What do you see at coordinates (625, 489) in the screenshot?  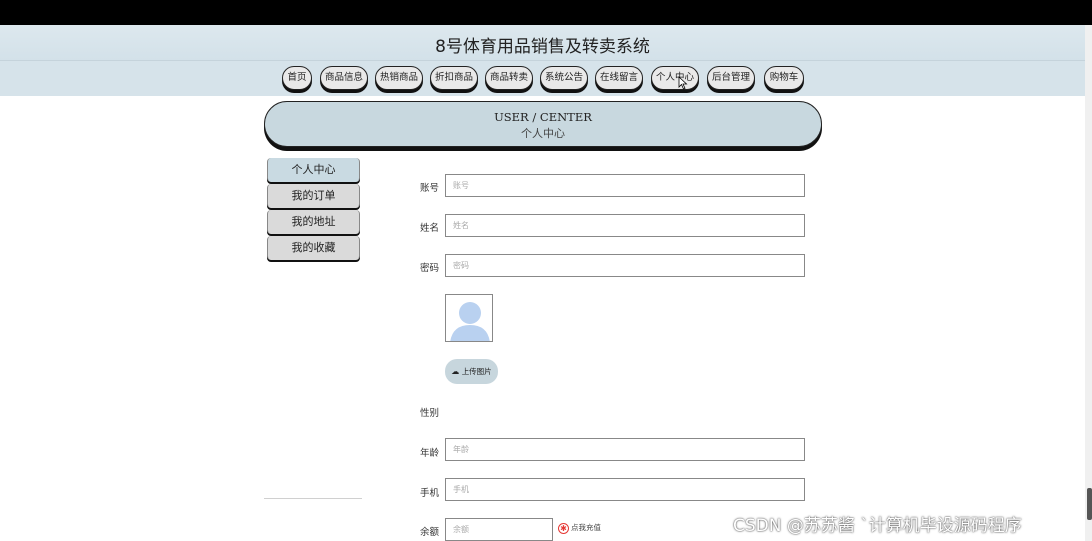 I see `phone-input: 手机` at bounding box center [625, 489].